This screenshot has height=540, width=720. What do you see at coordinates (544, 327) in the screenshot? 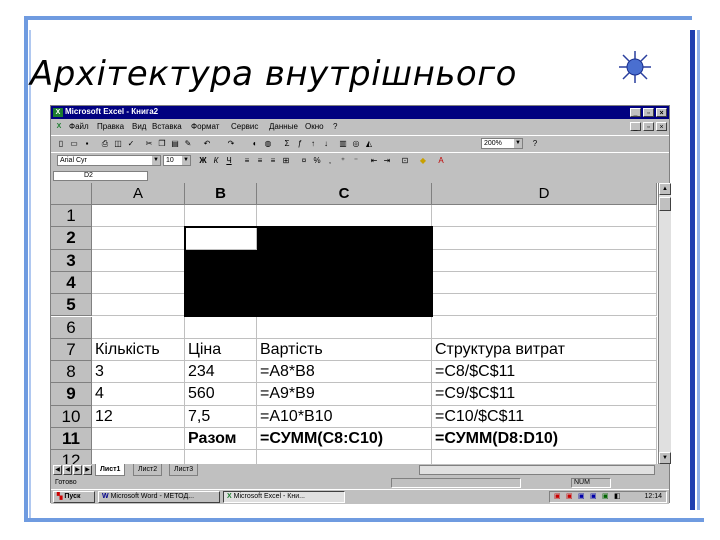
I see `cell-d6` at bounding box center [544, 327].